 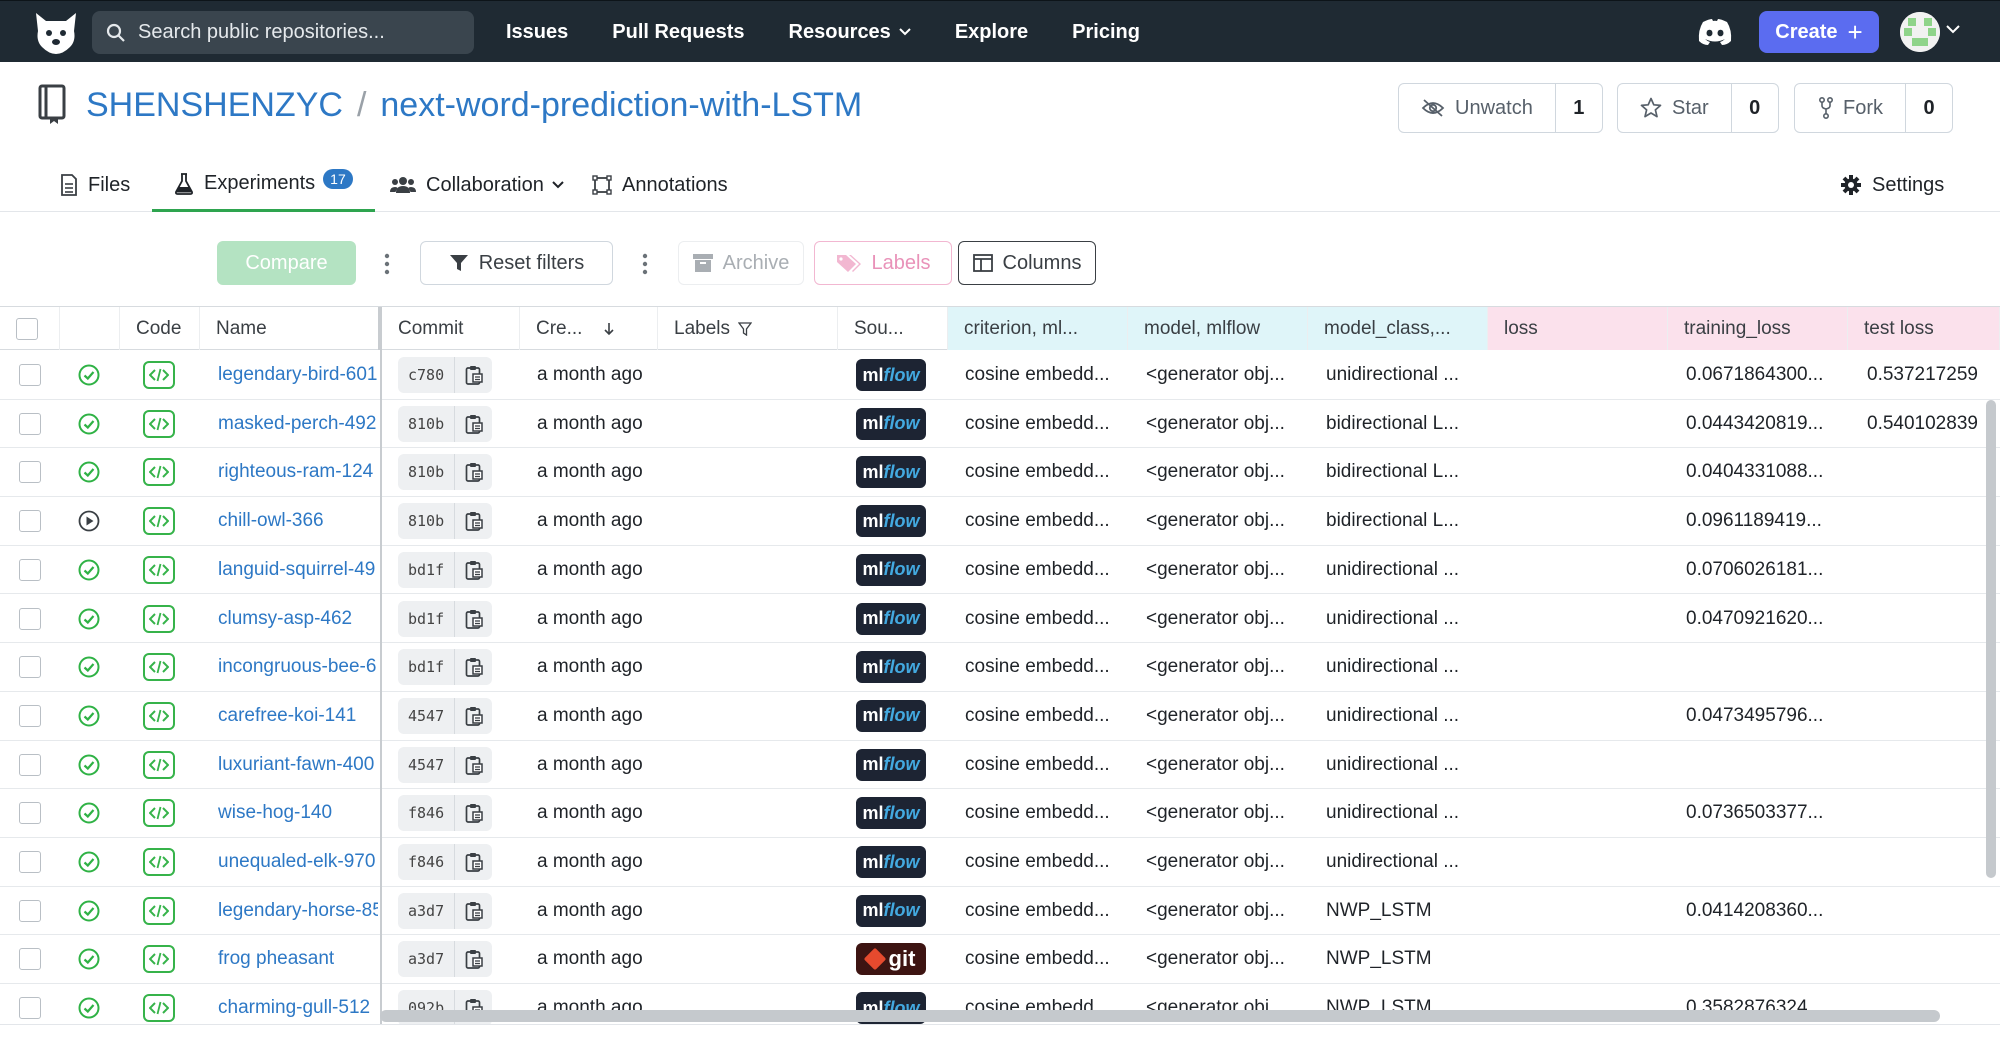 I want to click on header-test-loss: test loss, so click(x=1924, y=328).